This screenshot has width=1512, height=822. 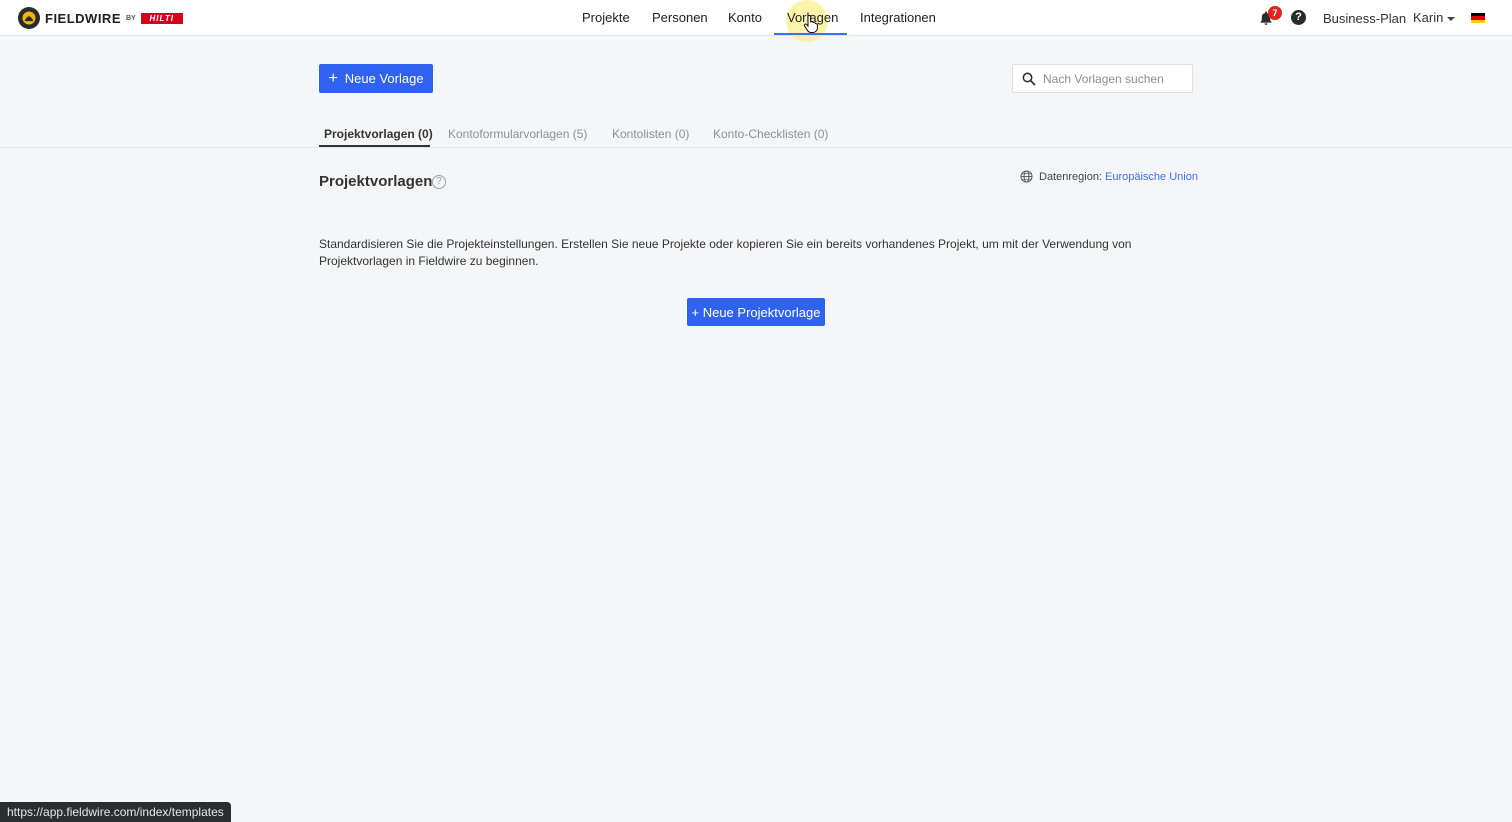 I want to click on nav-projekte: Projekte, so click(x=606, y=17).